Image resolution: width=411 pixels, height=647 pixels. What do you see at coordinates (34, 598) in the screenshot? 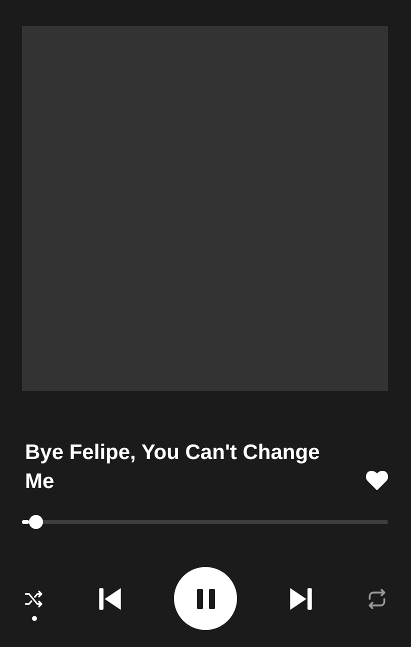
I see `shuffle-icon` at bounding box center [34, 598].